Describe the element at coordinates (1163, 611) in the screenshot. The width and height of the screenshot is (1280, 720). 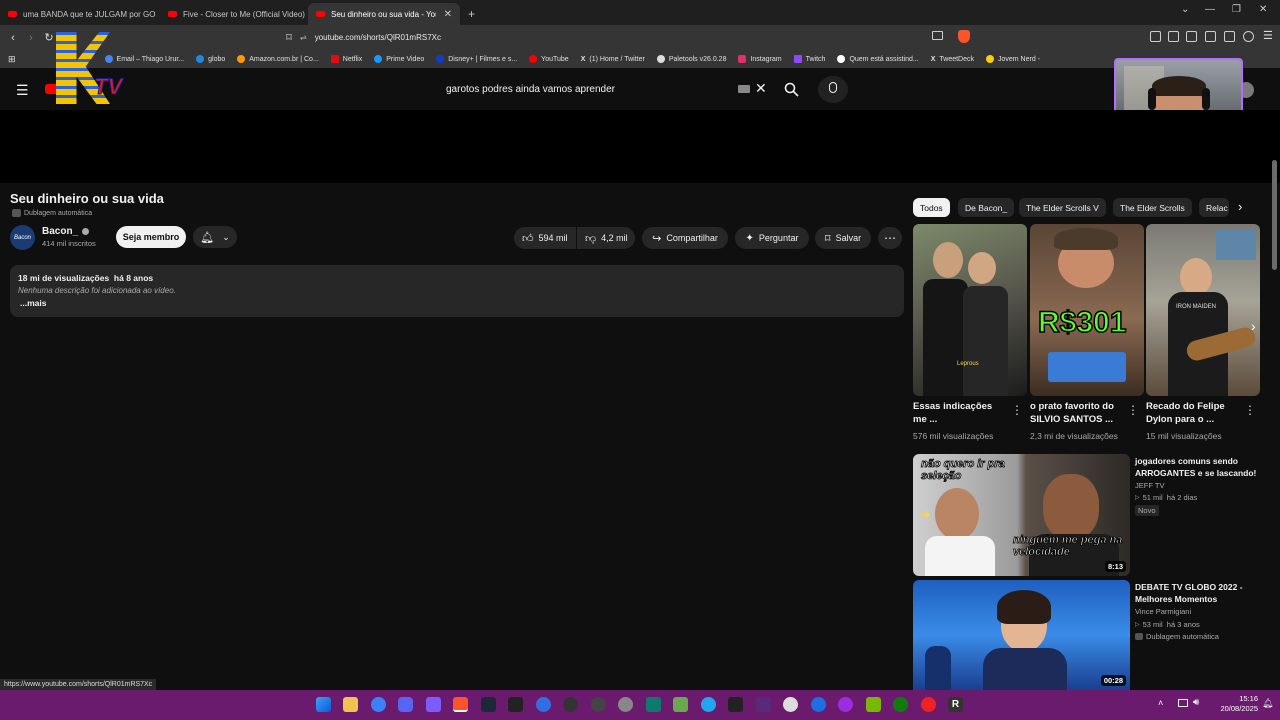
I see `video-channel: Vince Parmigiani` at that location.